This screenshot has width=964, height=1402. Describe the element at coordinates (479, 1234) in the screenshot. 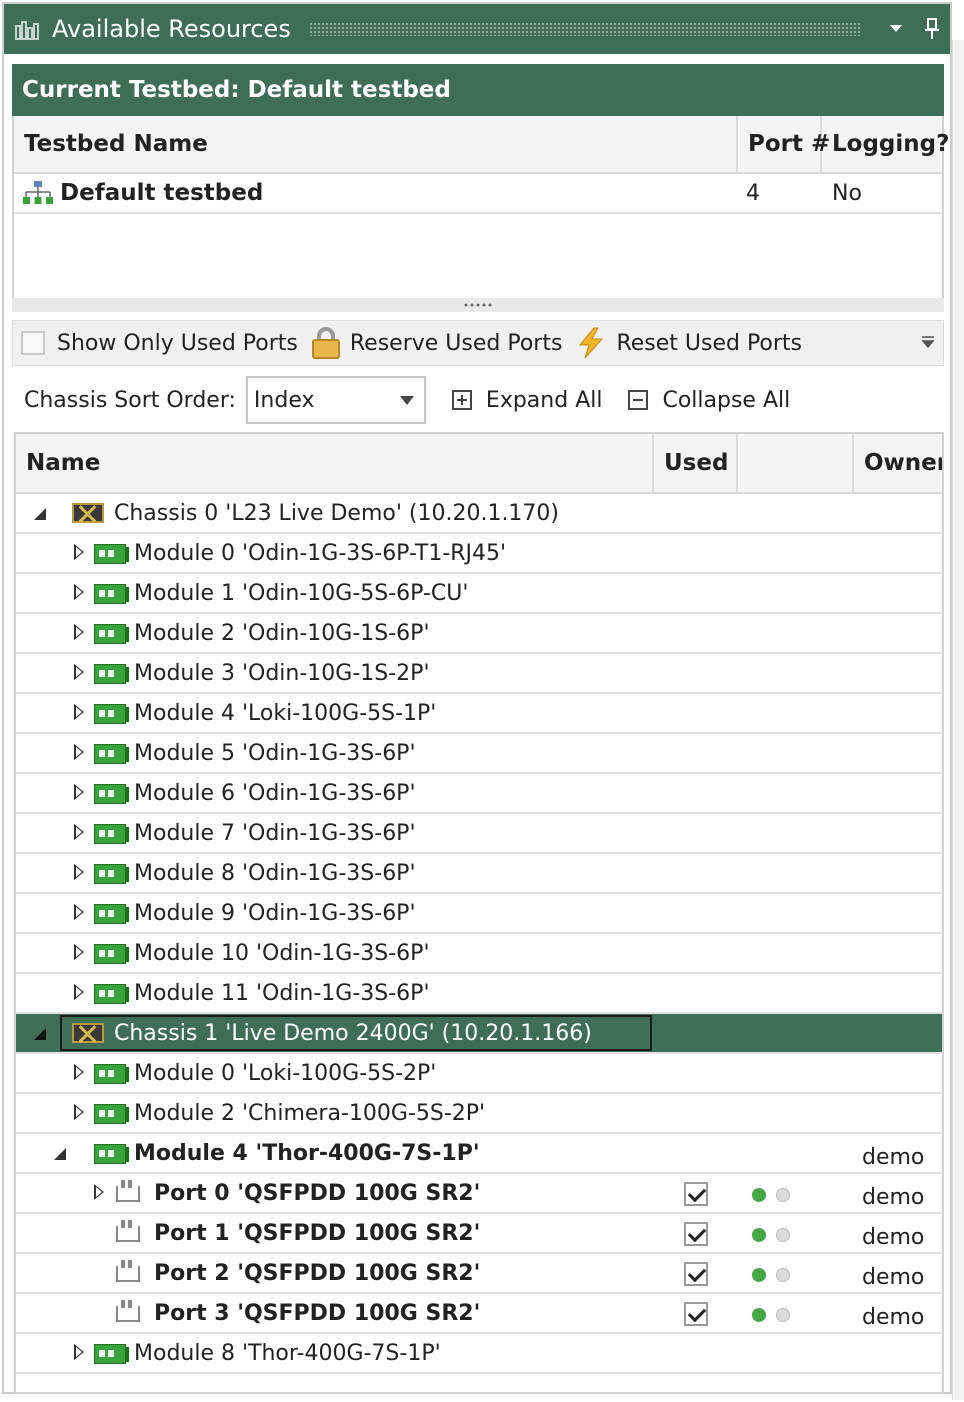

I see `port-row: Port 1 'QSFPDD 100G SR2' demo` at that location.